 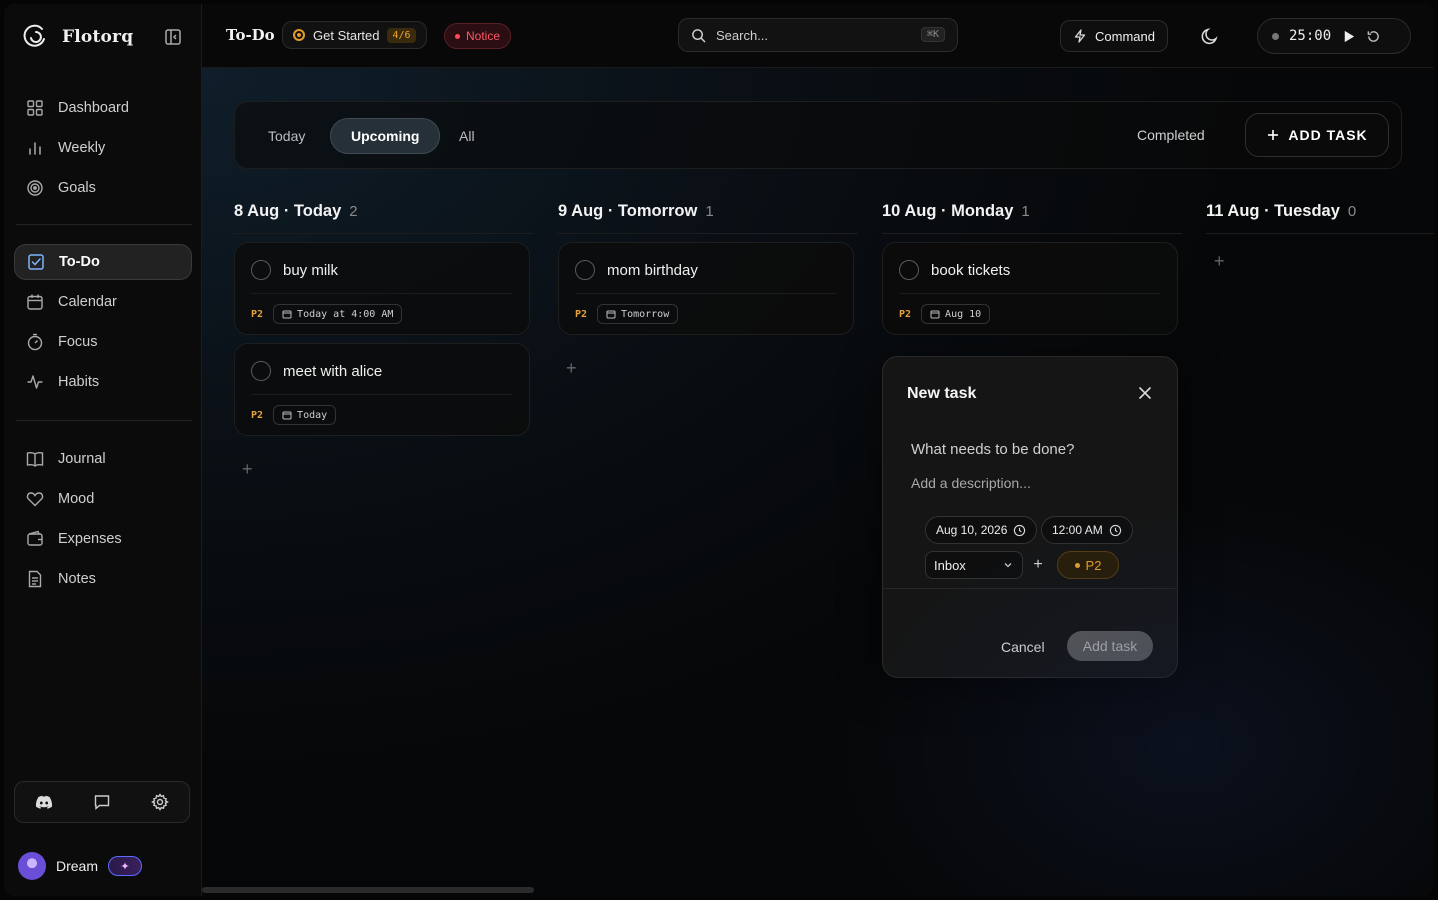 I want to click on get-started-progress: 4/6, so click(x=401, y=35).